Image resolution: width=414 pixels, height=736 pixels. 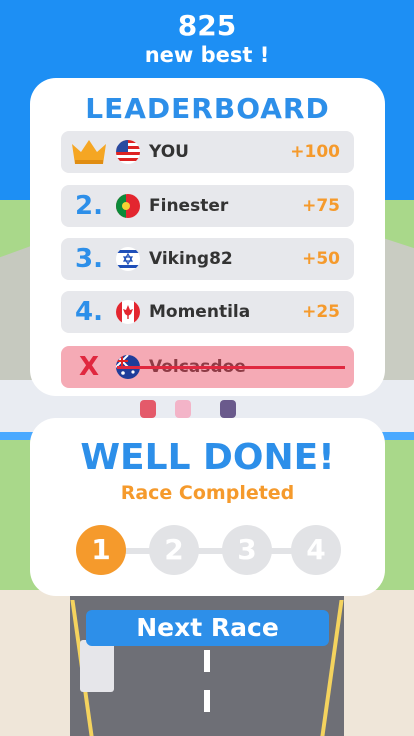 I want to click on leaderboard-title: LEADERBOARD, so click(x=207, y=108).